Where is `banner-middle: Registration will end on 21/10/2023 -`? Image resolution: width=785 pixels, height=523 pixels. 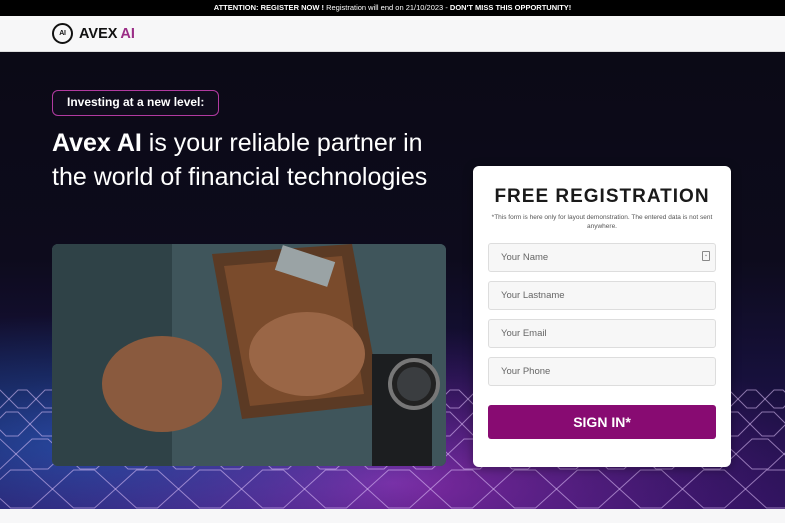
banner-middle: Registration will end on 21/10/2023 - is located at coordinates (386, 7).